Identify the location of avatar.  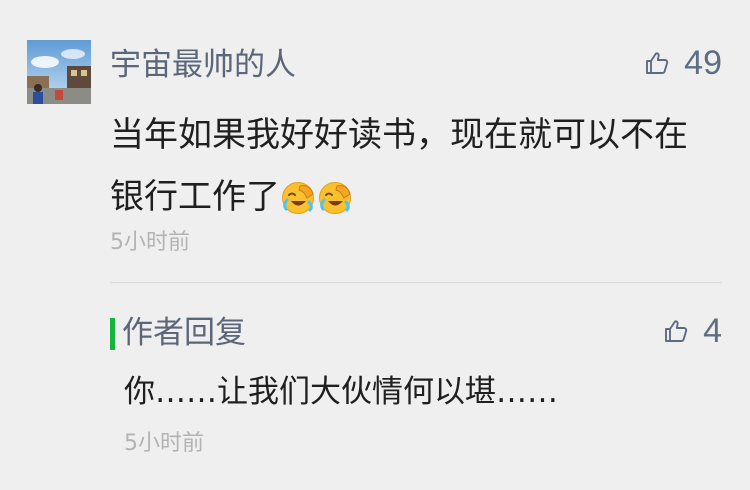
(59, 72).